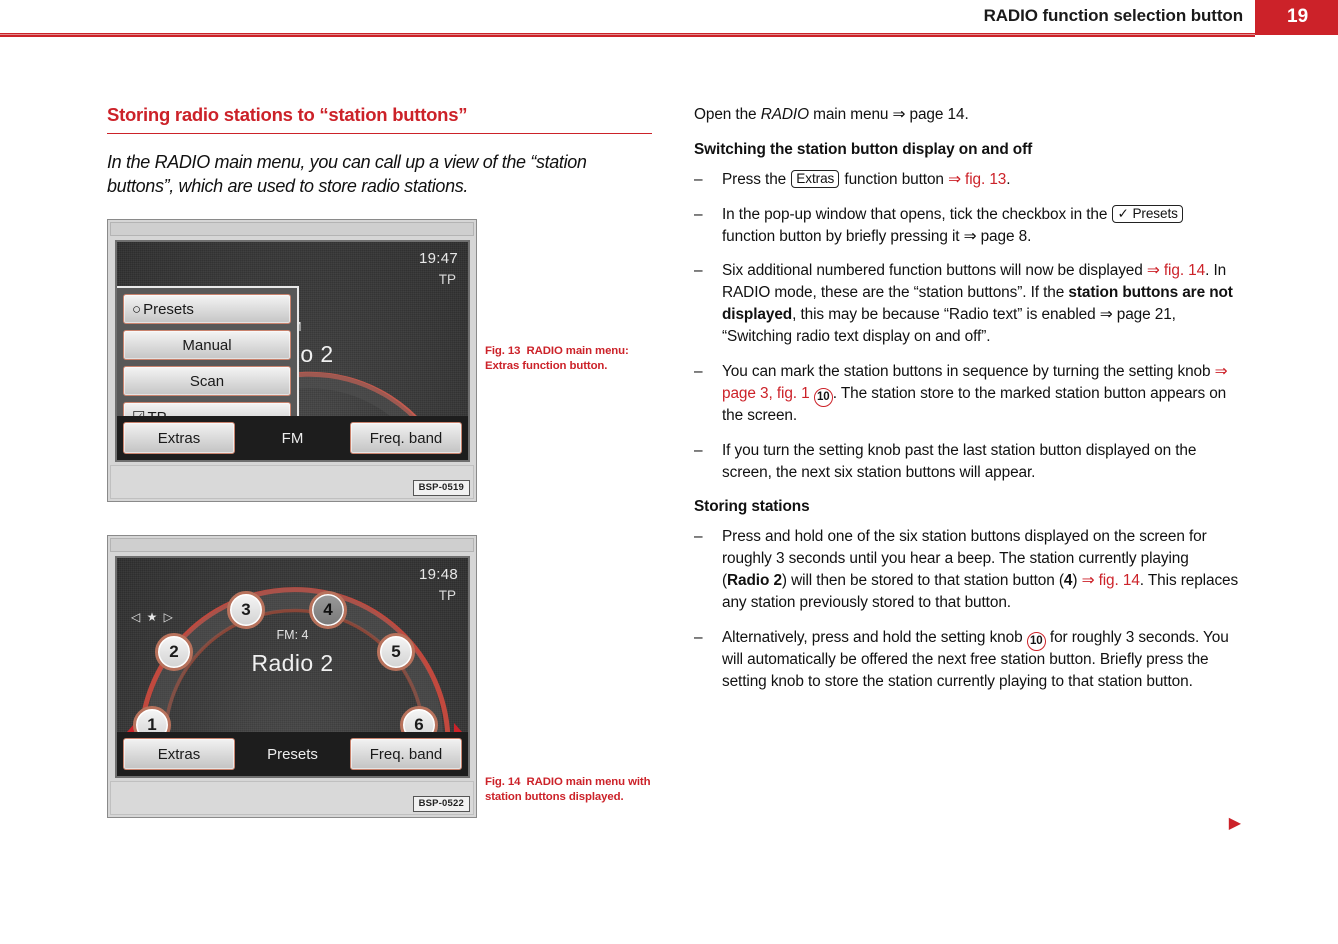 The image size is (1338, 944). What do you see at coordinates (396, 652) in the screenshot?
I see `station-button-5: 5` at bounding box center [396, 652].